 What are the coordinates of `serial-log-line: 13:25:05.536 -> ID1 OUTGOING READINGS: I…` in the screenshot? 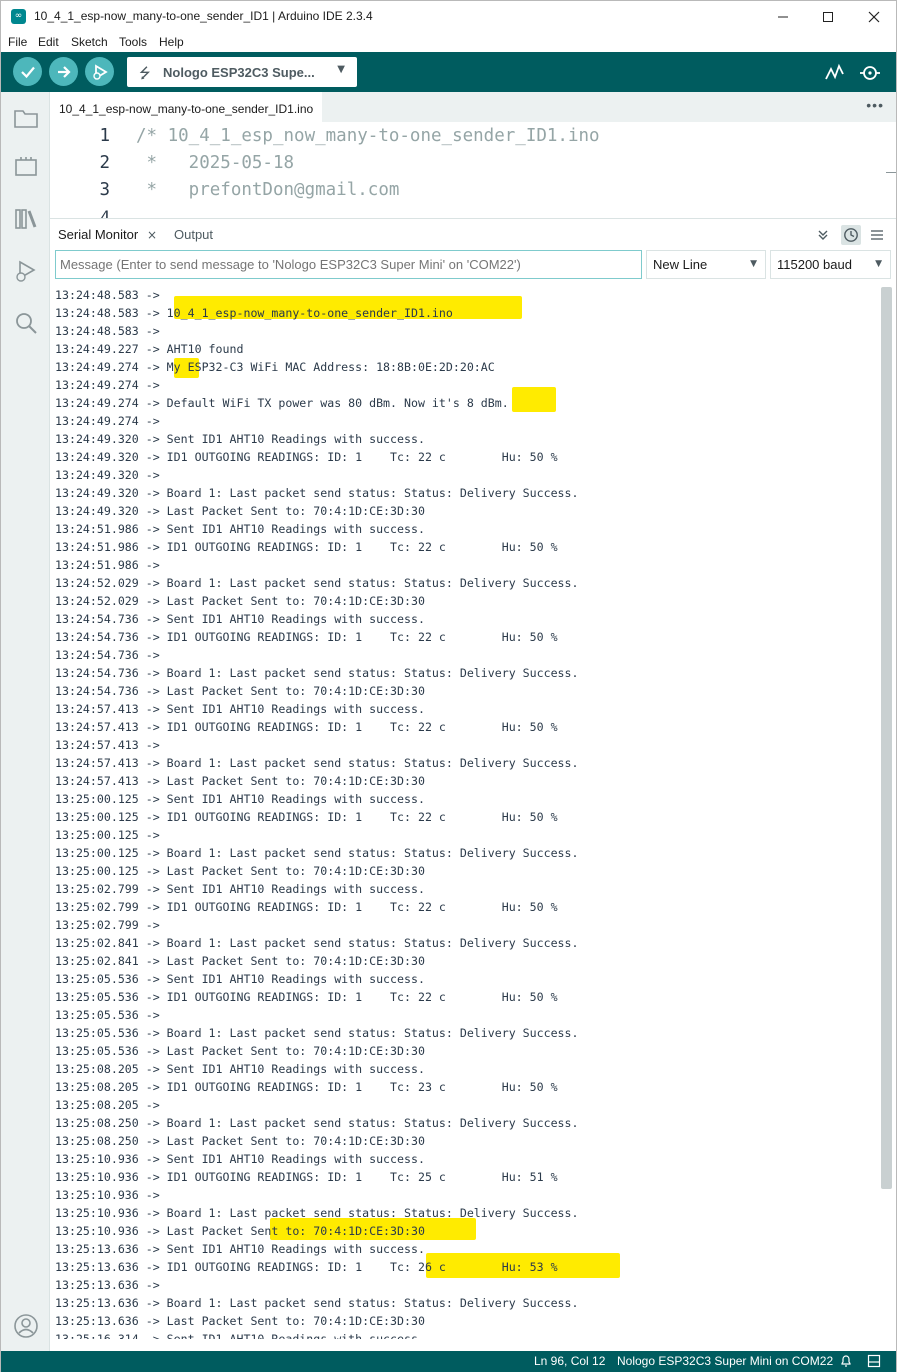 It's located at (306, 997).